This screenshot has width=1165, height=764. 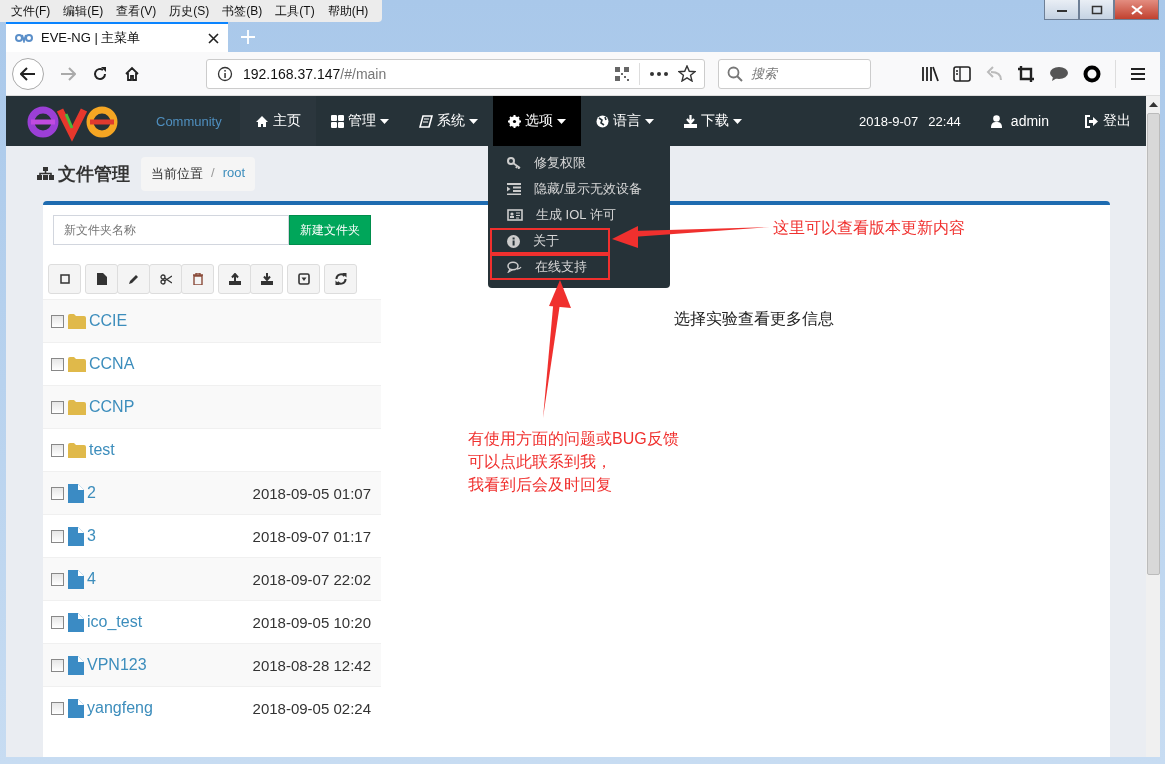 I want to click on scroll-up-icon, so click(x=1153, y=104).